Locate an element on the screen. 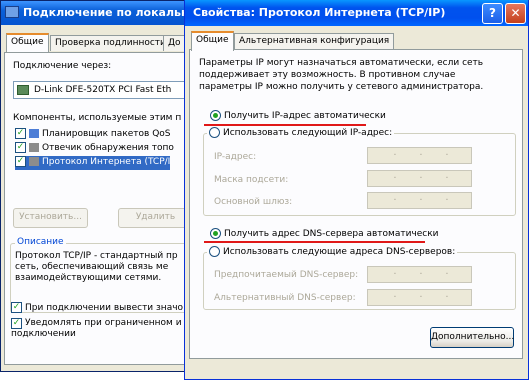 The height and width of the screenshot is (380, 529). show-icon-label: При подключении вывести значо is located at coordinates (104, 308).